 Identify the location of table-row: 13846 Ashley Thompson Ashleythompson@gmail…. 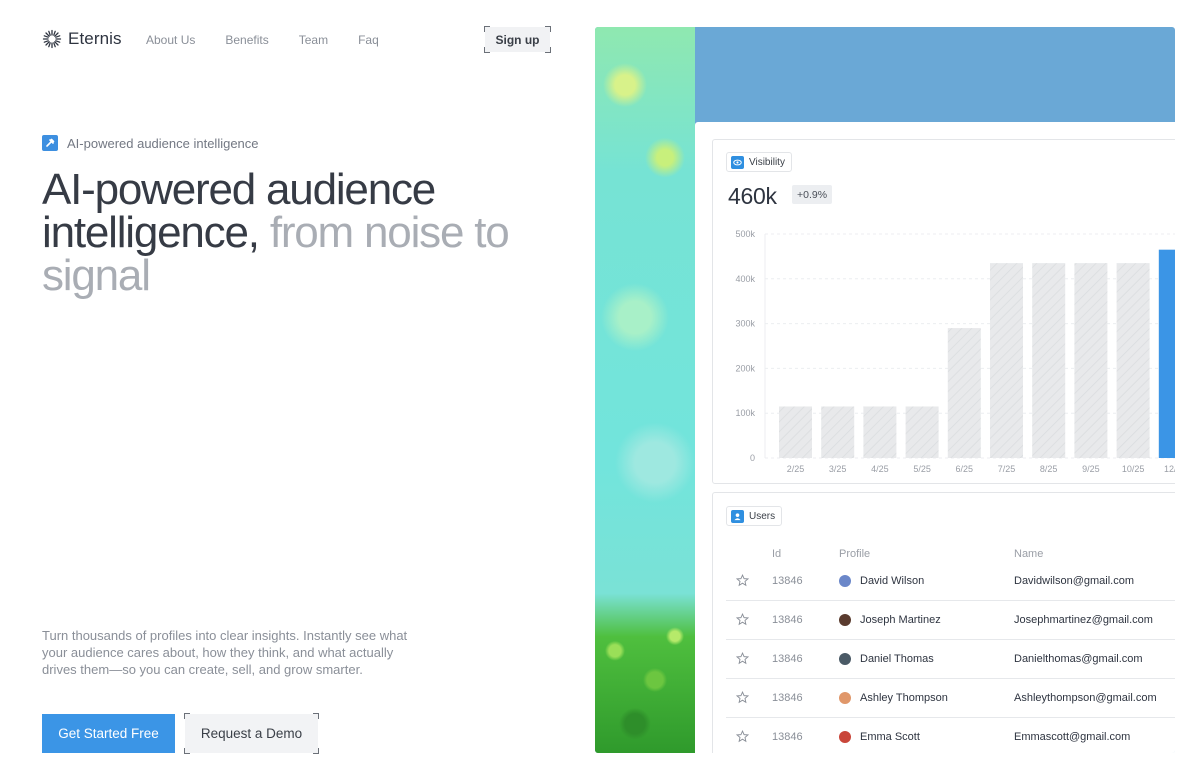
(950, 698).